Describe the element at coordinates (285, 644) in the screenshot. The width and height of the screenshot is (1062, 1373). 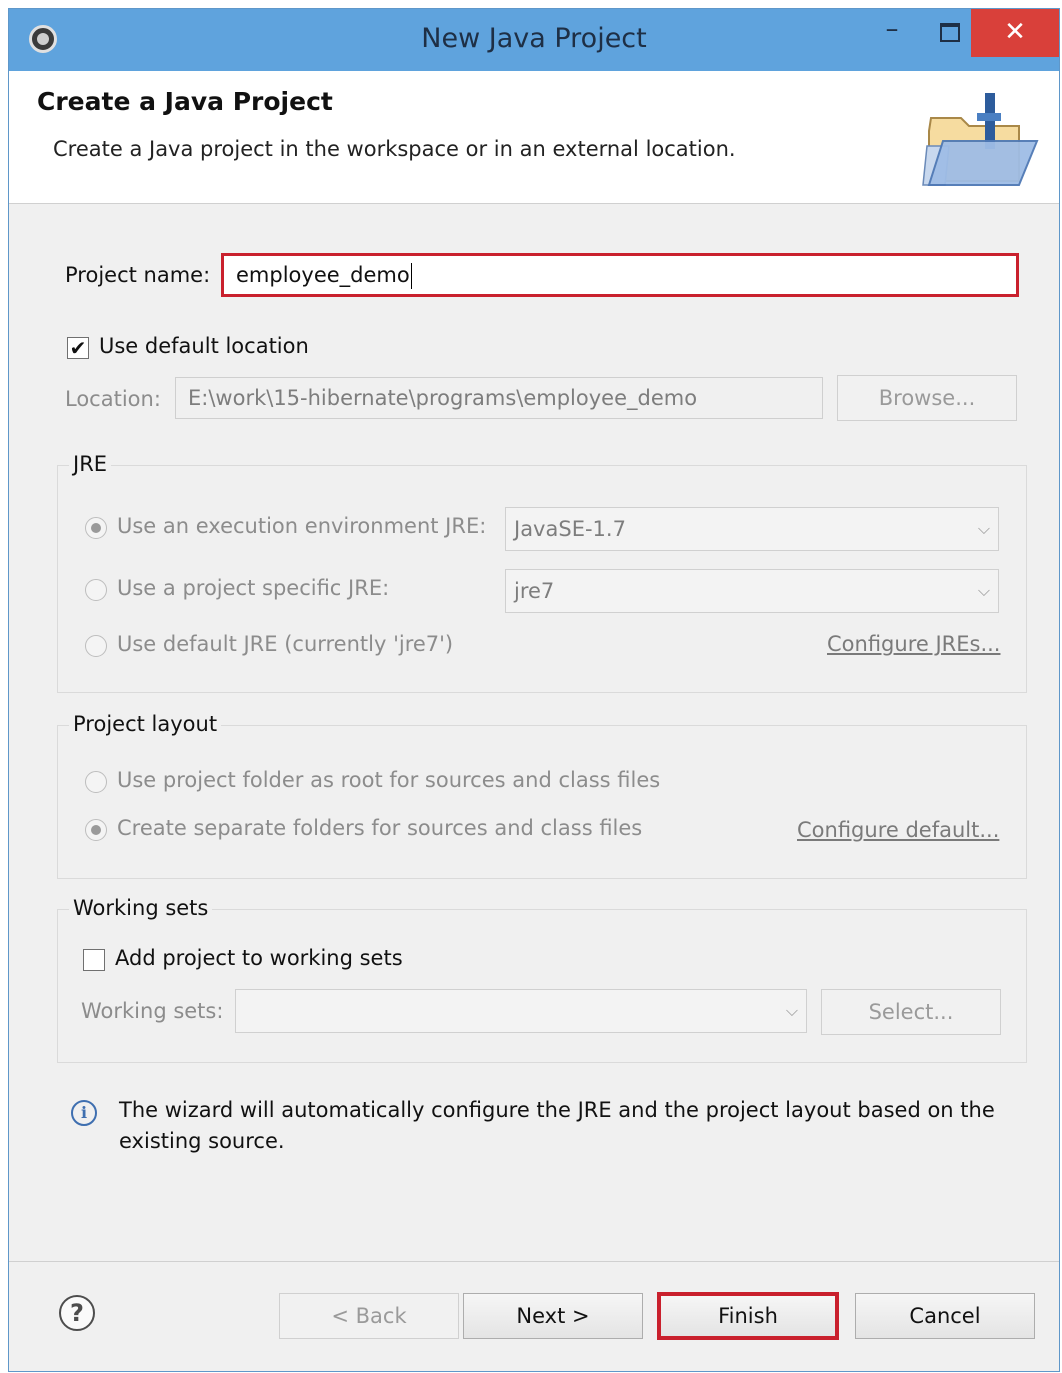
I see `jre-default-label: Use default JRE (currently 'jre7')` at that location.